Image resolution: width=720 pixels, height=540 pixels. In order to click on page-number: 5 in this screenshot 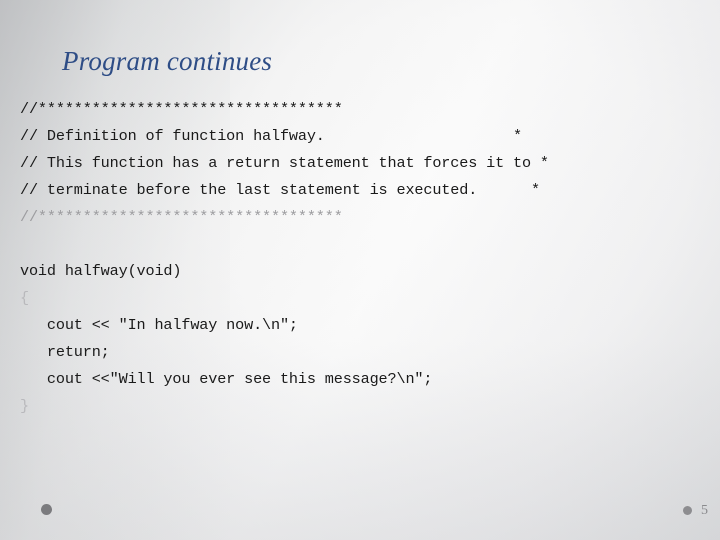, I will do `click(704, 510)`.